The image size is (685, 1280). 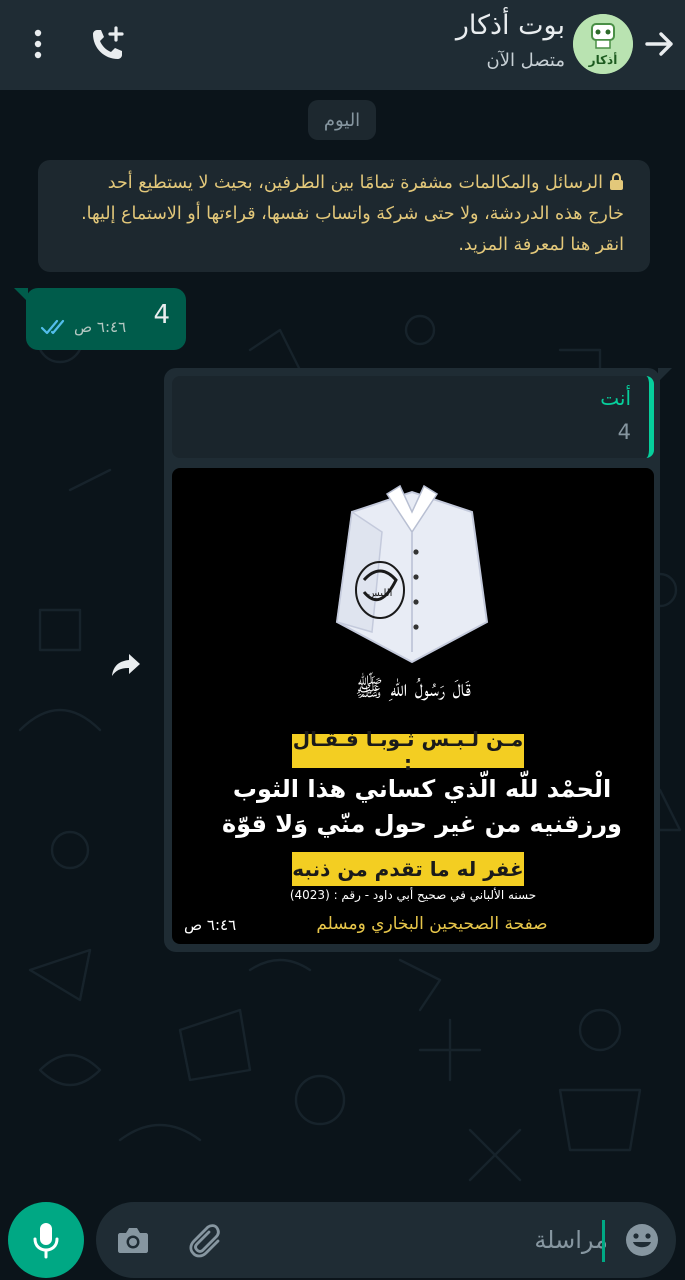 What do you see at coordinates (126, 664) in the screenshot?
I see `forward-icon` at bounding box center [126, 664].